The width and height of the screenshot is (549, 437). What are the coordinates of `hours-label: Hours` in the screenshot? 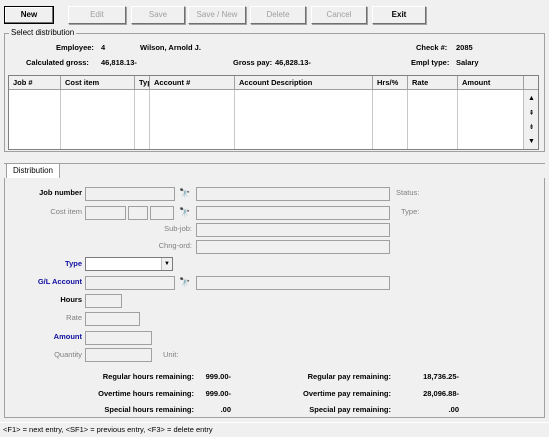 It's located at (71, 299).